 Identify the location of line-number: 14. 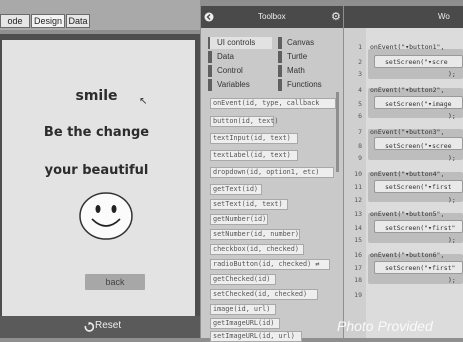
(358, 228).